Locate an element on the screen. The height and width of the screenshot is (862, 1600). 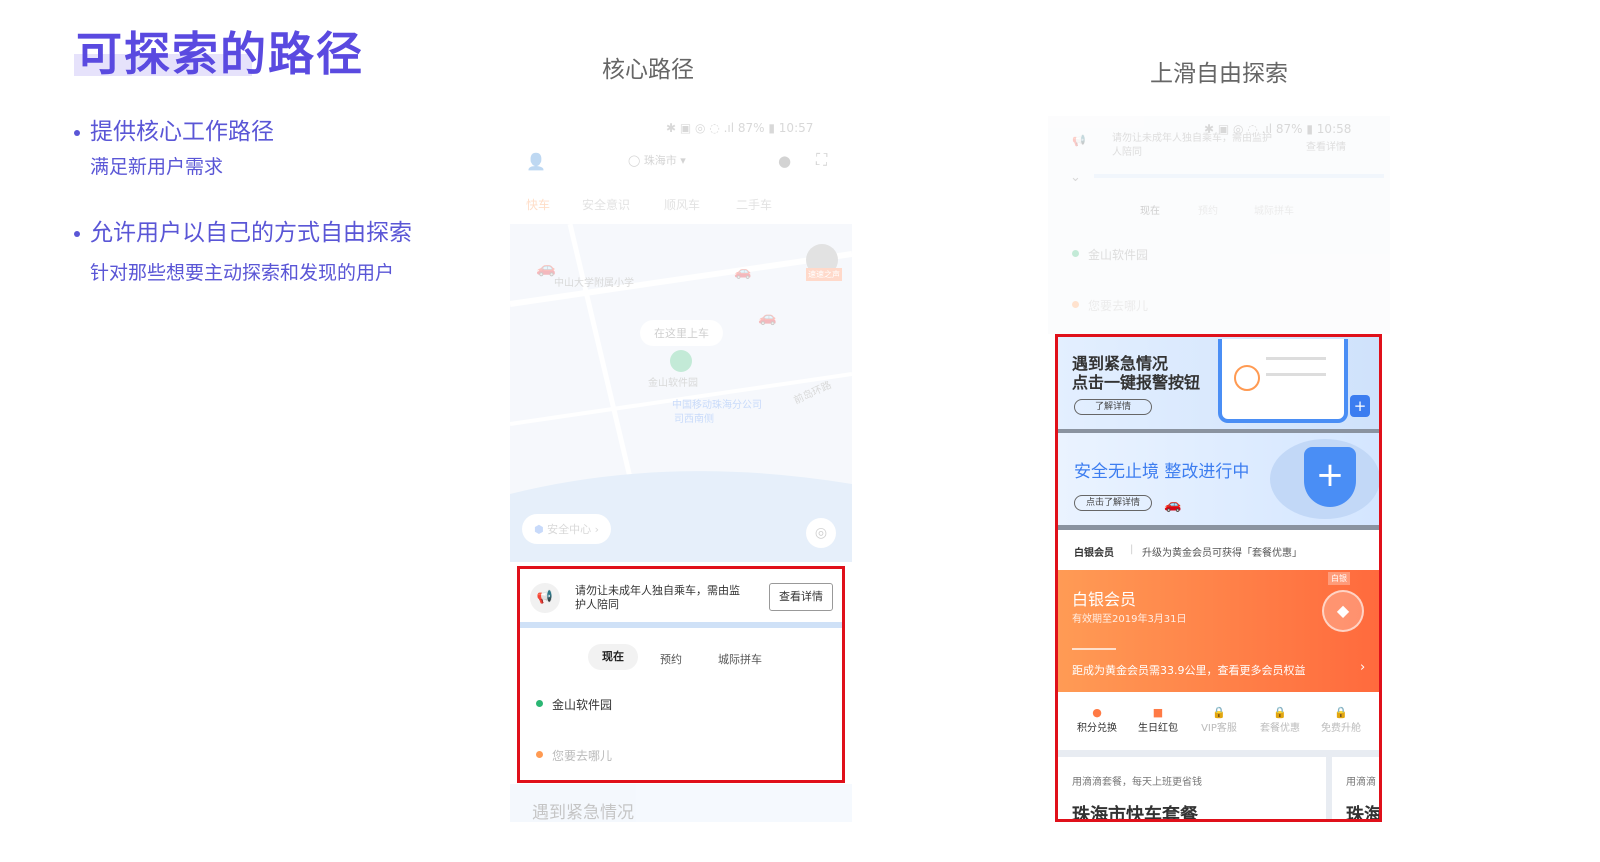
package-title: 珠海 is located at coordinates (1364, 813).